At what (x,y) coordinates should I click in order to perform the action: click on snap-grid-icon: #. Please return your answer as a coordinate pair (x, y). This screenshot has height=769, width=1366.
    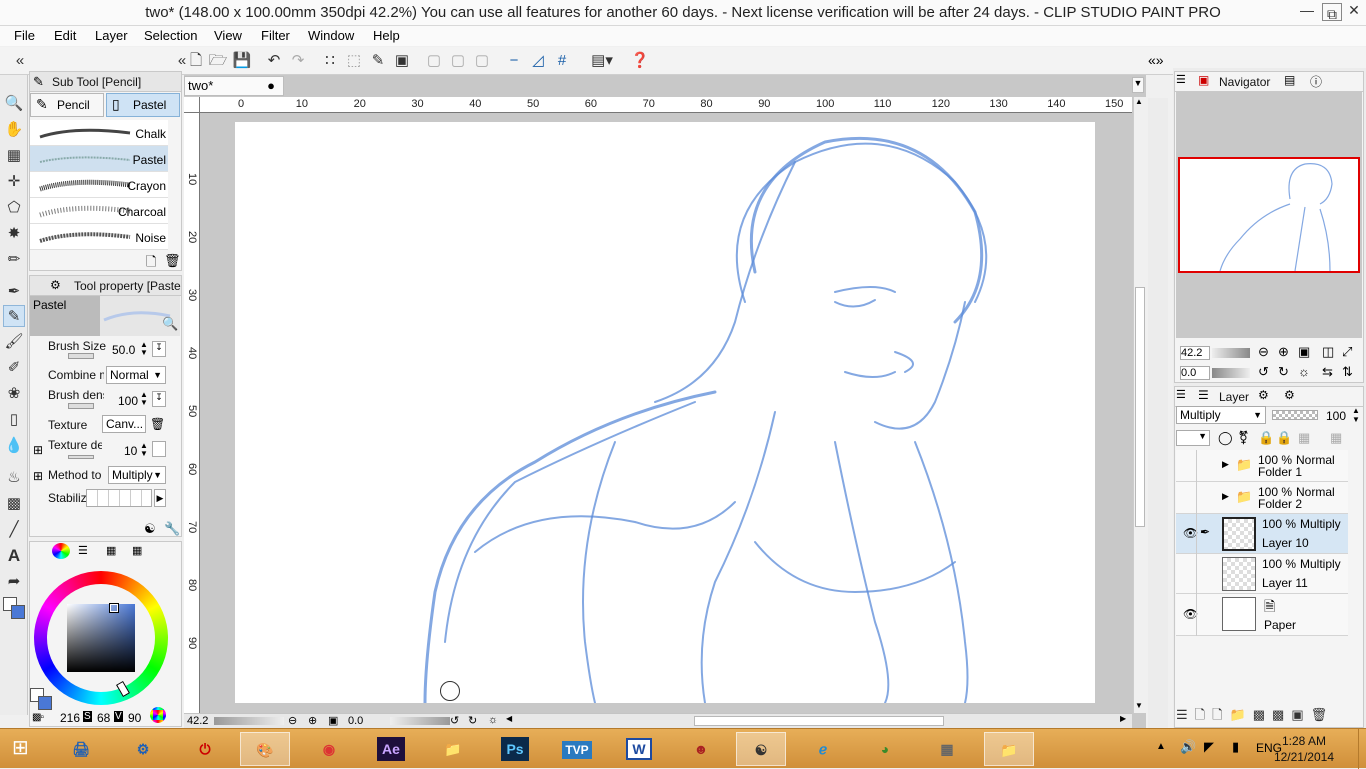
    Looking at the image, I should click on (562, 61).